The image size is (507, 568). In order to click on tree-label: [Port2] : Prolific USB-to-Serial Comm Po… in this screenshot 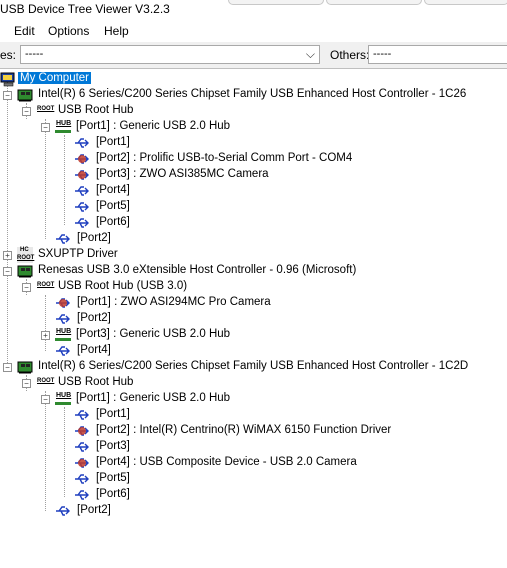, I will do `click(224, 158)`.